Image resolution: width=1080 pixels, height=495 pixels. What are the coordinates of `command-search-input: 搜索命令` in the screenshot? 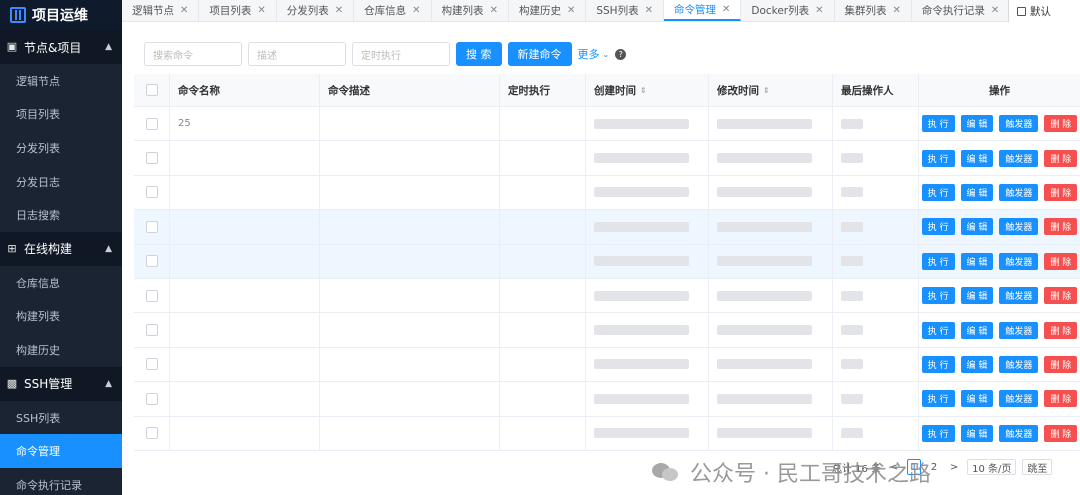 It's located at (193, 54).